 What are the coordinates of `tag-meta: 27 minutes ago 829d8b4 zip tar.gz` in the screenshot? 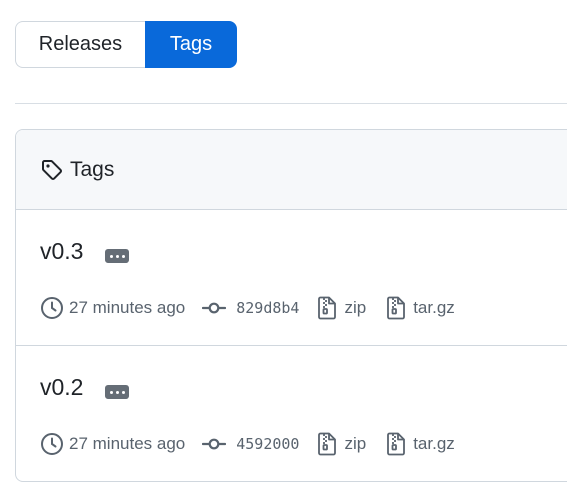 It's located at (247, 308).